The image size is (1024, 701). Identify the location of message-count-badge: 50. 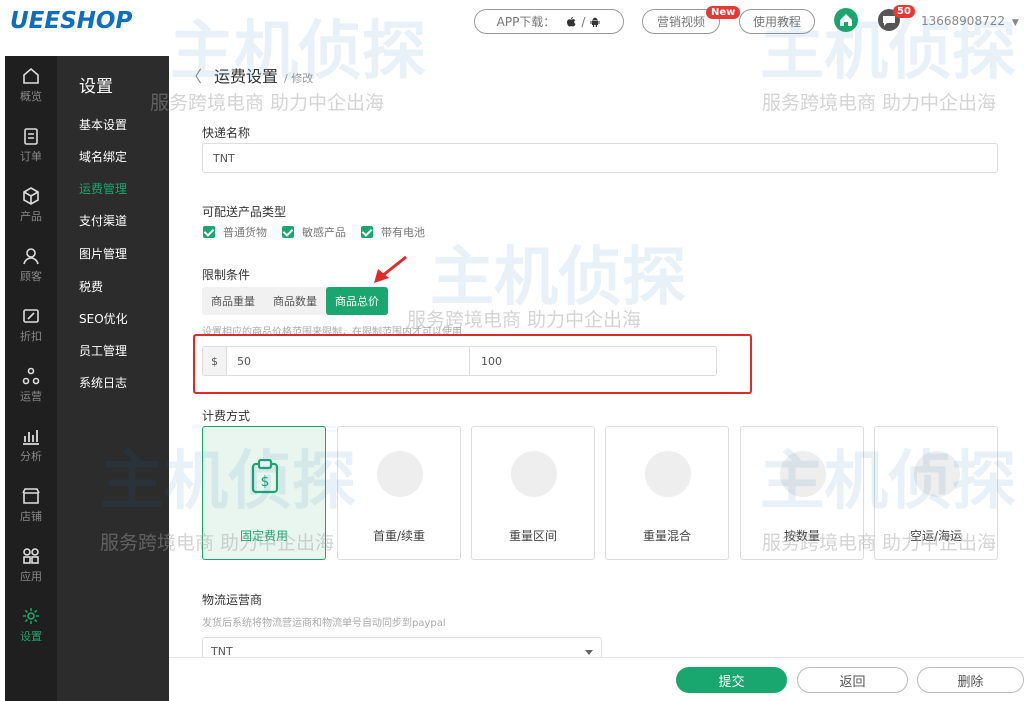
(904, 11).